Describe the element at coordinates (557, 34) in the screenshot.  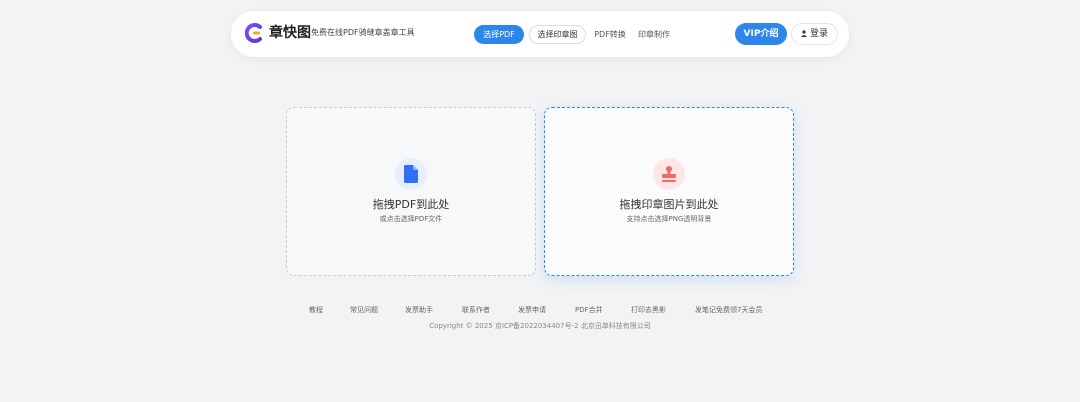
I see `tab-select-stamp: 选择印章图` at that location.